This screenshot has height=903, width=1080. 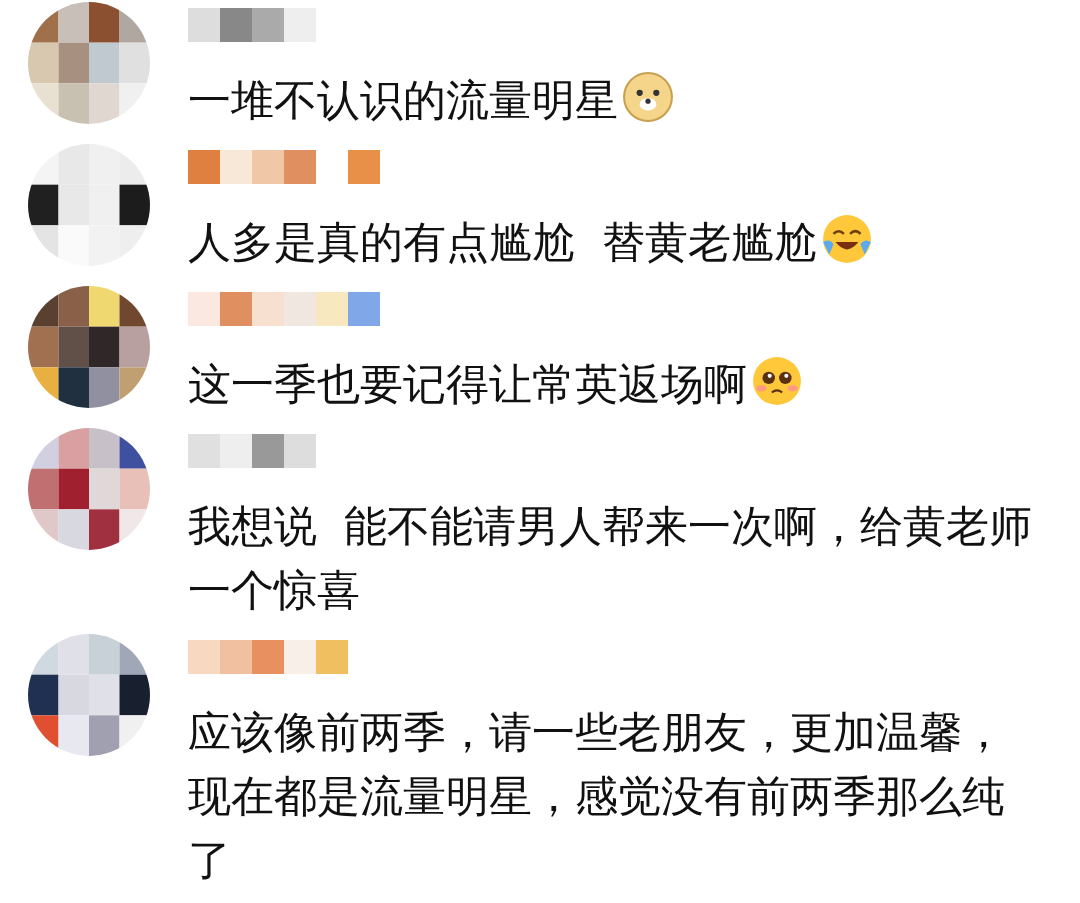 I want to click on comment-text: 这一季也要记得让常英返场啊, so click(x=467, y=384).